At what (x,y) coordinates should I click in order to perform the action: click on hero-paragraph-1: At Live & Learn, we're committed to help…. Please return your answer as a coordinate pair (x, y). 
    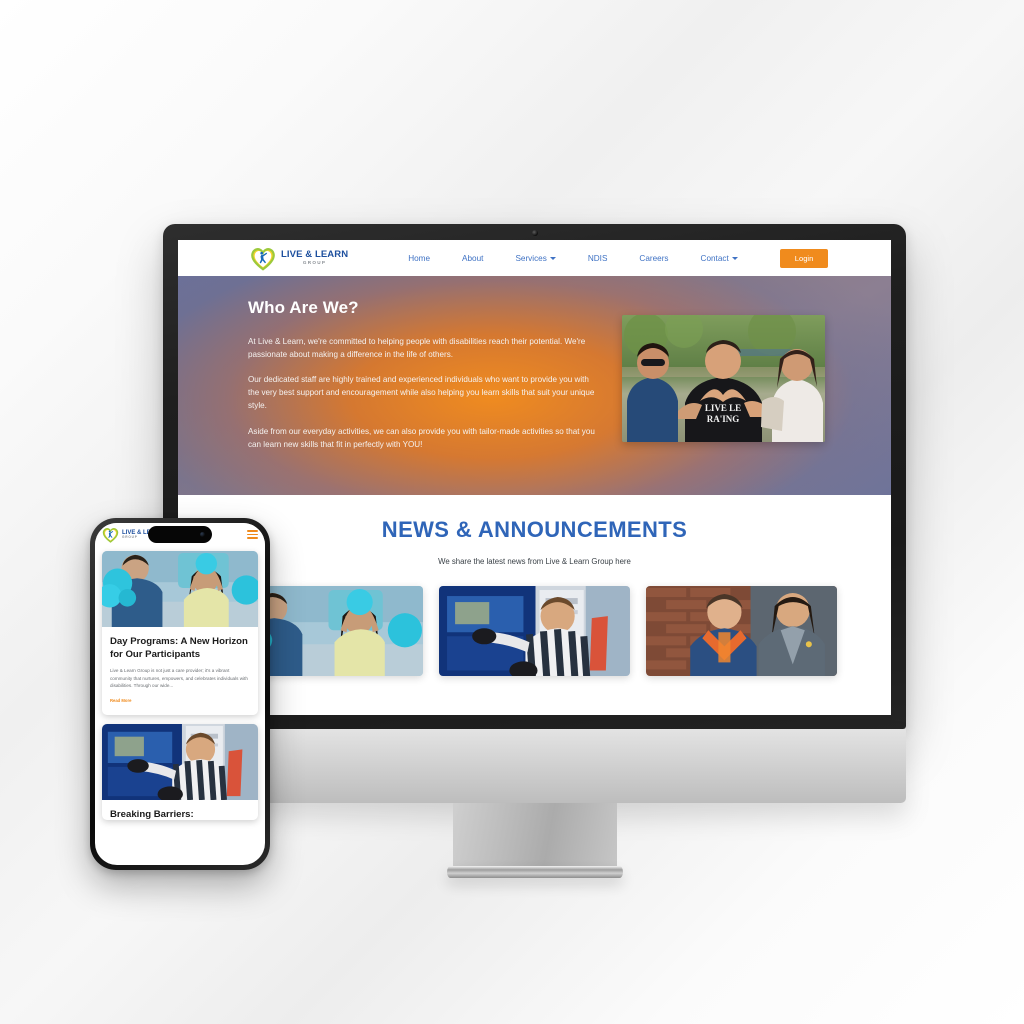
    Looking at the image, I should click on (417, 348).